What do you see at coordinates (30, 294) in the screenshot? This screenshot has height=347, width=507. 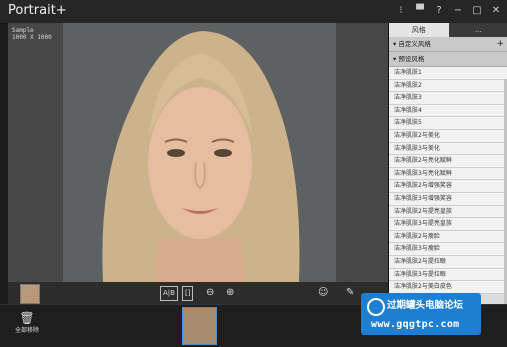 I see `face-thumbnail` at bounding box center [30, 294].